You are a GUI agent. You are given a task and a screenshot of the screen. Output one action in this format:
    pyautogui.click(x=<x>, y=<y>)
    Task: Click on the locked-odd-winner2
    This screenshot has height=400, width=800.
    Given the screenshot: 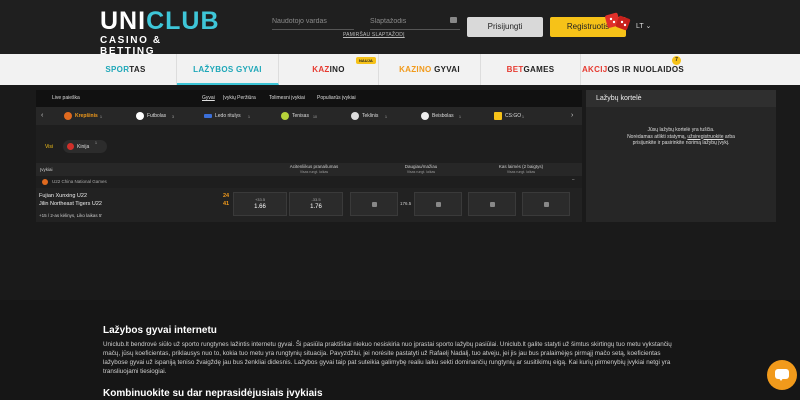 What is the action you would take?
    pyautogui.click(x=546, y=204)
    